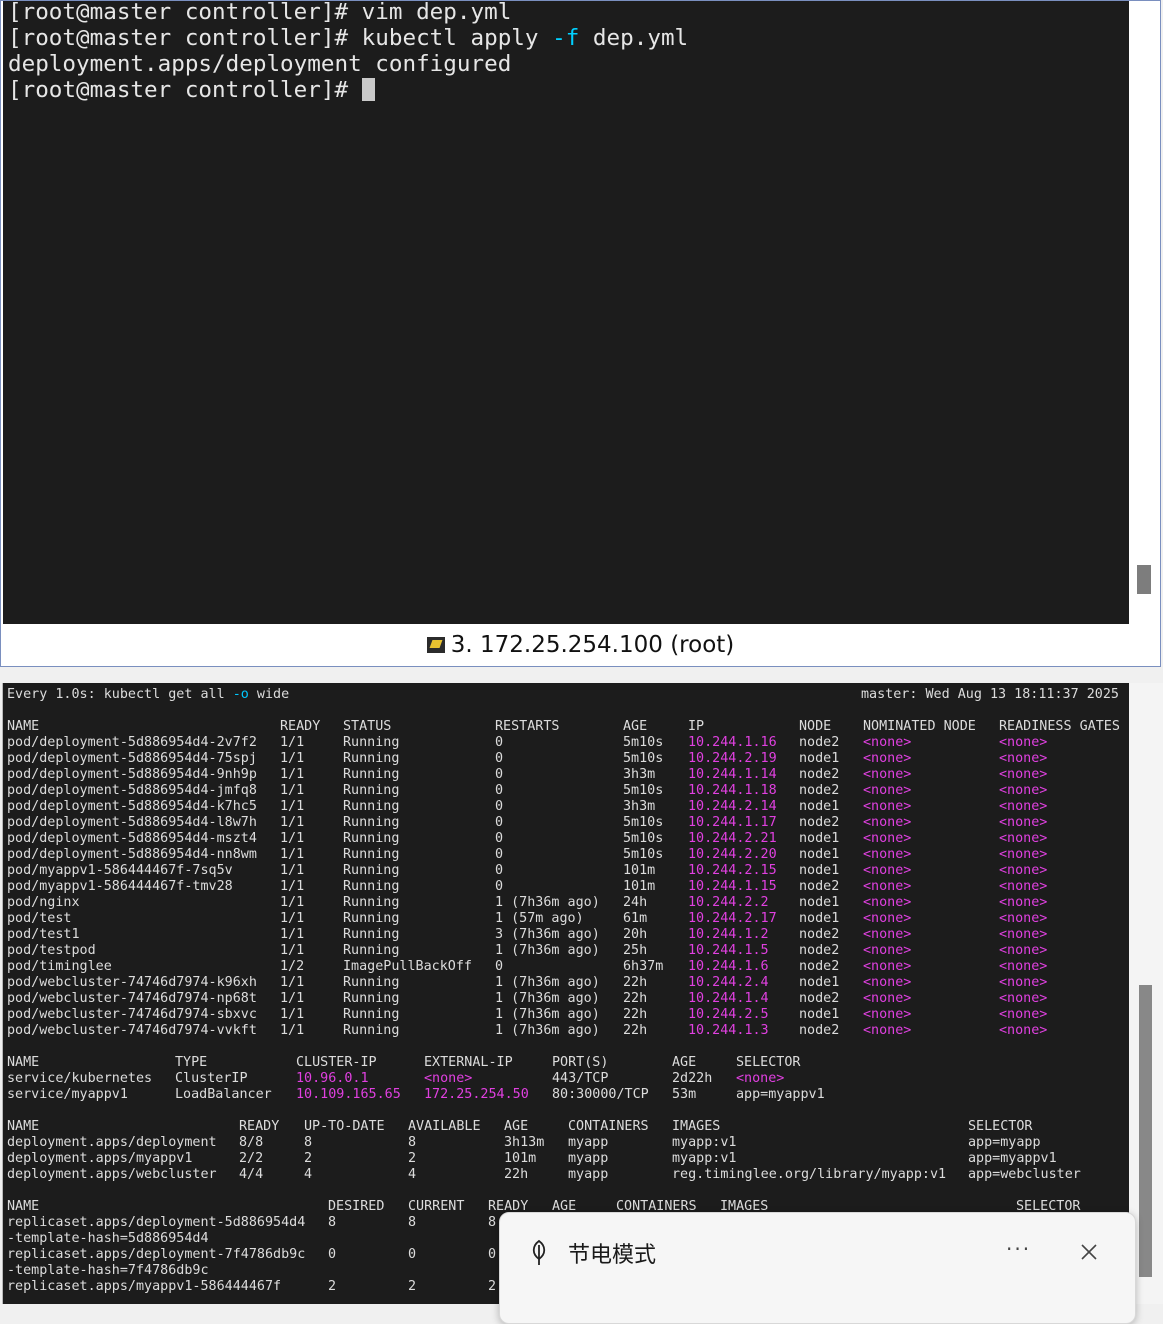 The width and height of the screenshot is (1163, 1324). Describe the element at coordinates (348, 1094) in the screenshot. I see `table-cell: 10.109.165.65` at that location.